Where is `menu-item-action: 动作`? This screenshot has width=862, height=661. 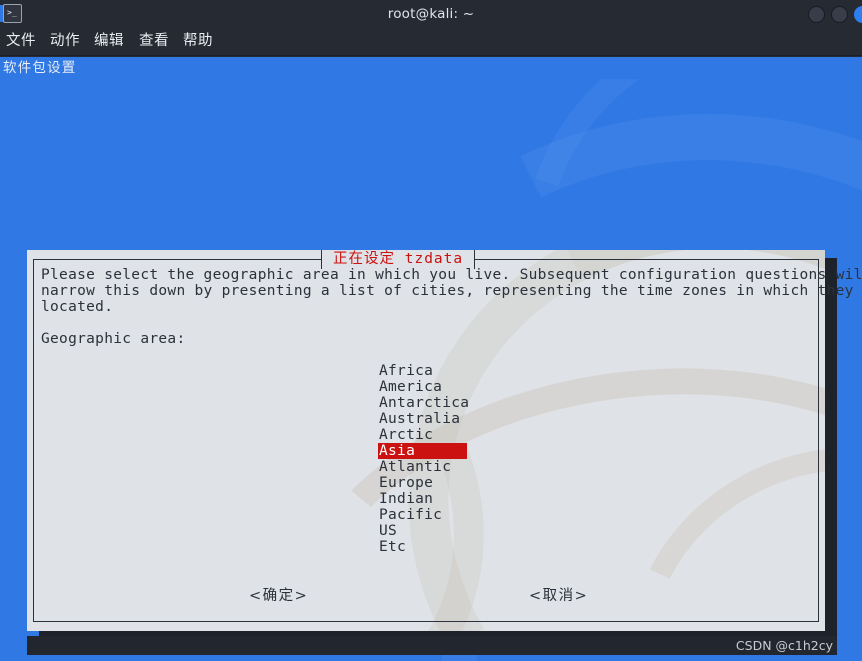 menu-item-action: 动作 is located at coordinates (65, 41).